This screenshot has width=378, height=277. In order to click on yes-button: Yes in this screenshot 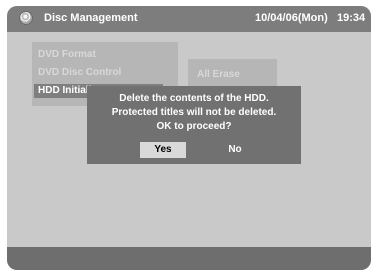, I will do `click(163, 150)`.